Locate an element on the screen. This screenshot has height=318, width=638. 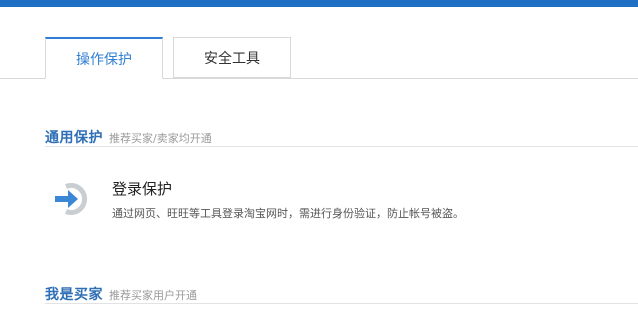
section-title-general: 通用保护 is located at coordinates (74, 138).